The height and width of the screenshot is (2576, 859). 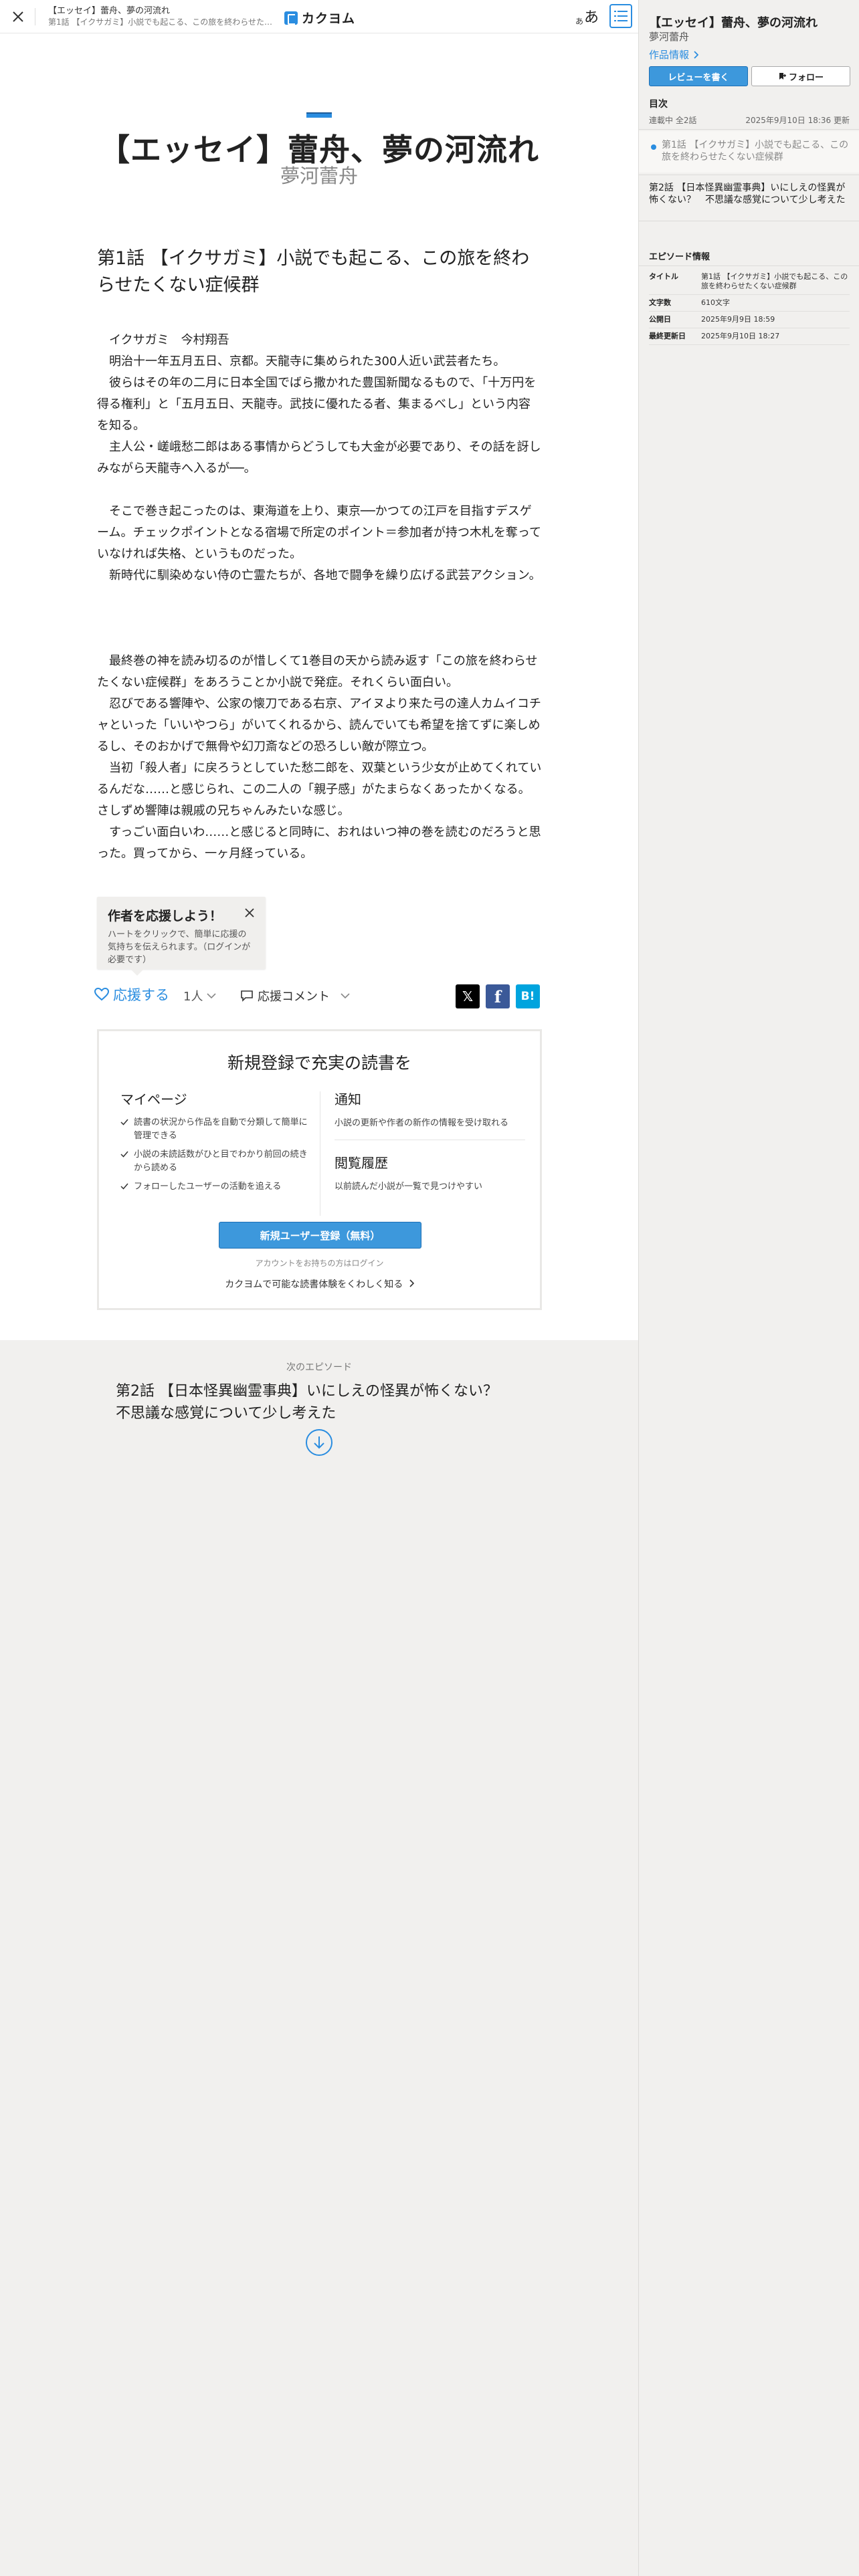 I want to click on episode-info-value: 第1話 【イクサガミ】小説でも起こる、この旅を終わらせたくない症候群, so click(x=774, y=281).